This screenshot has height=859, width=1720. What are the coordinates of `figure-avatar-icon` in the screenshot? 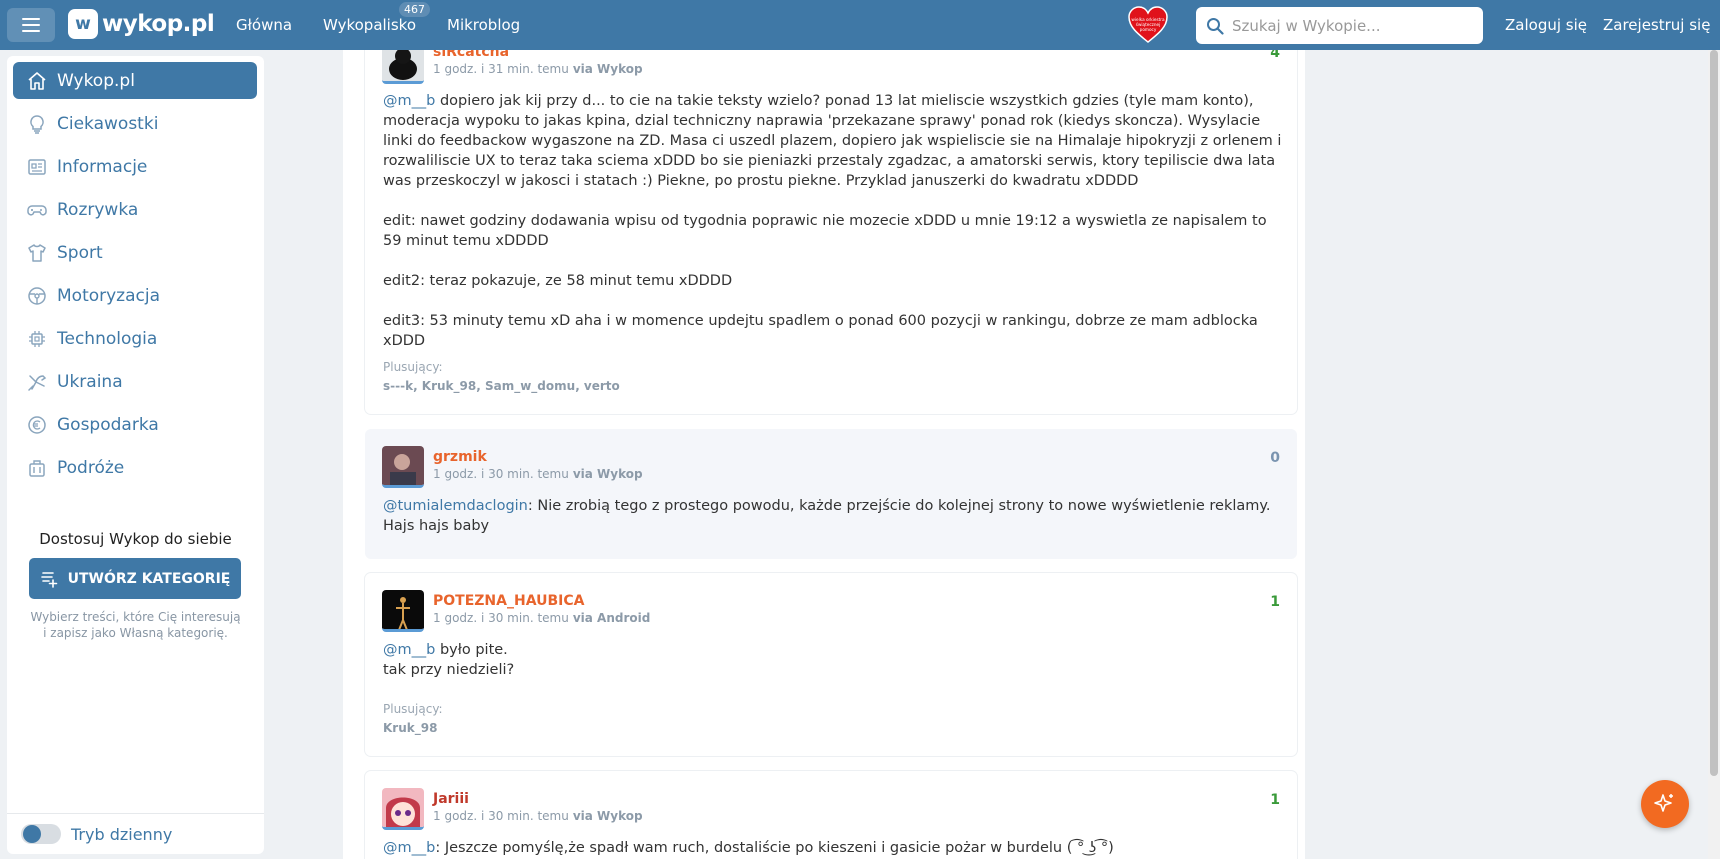 It's located at (403, 609).